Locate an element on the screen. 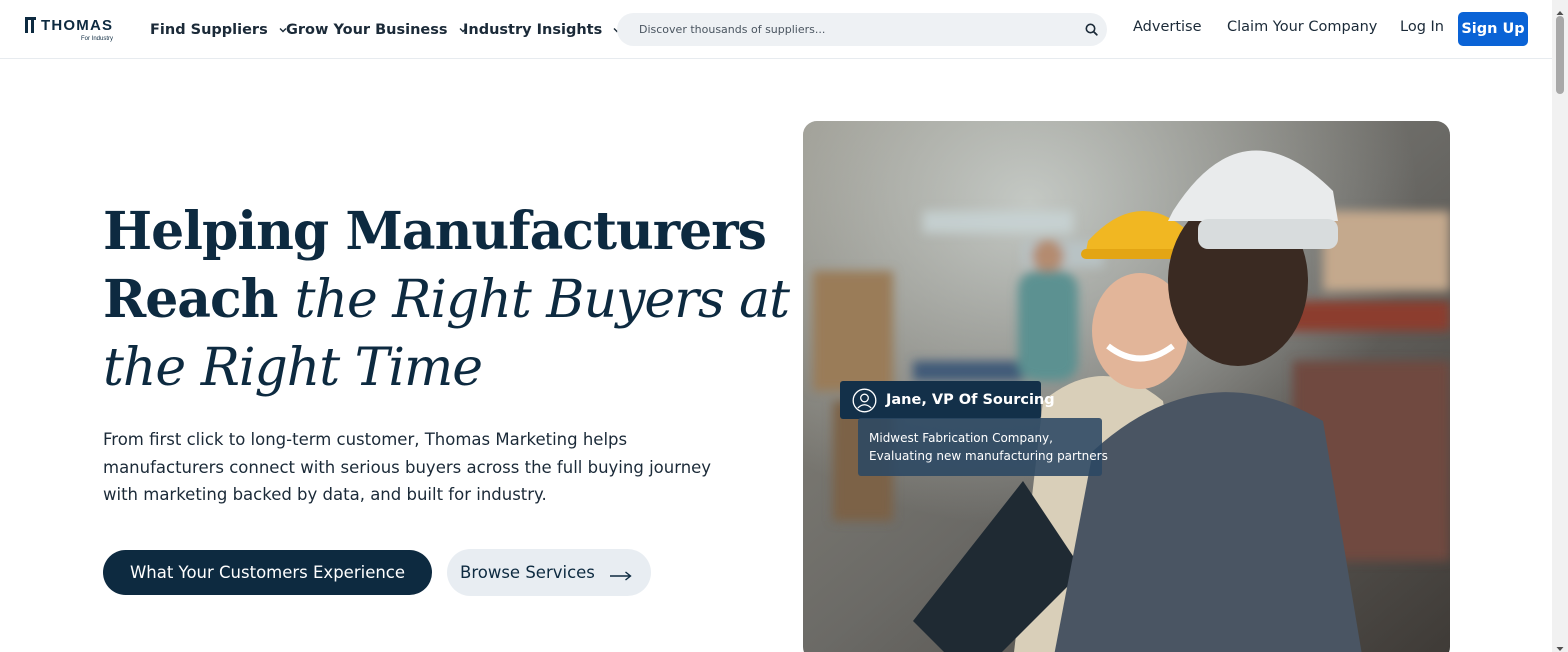 The width and height of the screenshot is (1568, 652). login-link: Log In is located at coordinates (1422, 27).